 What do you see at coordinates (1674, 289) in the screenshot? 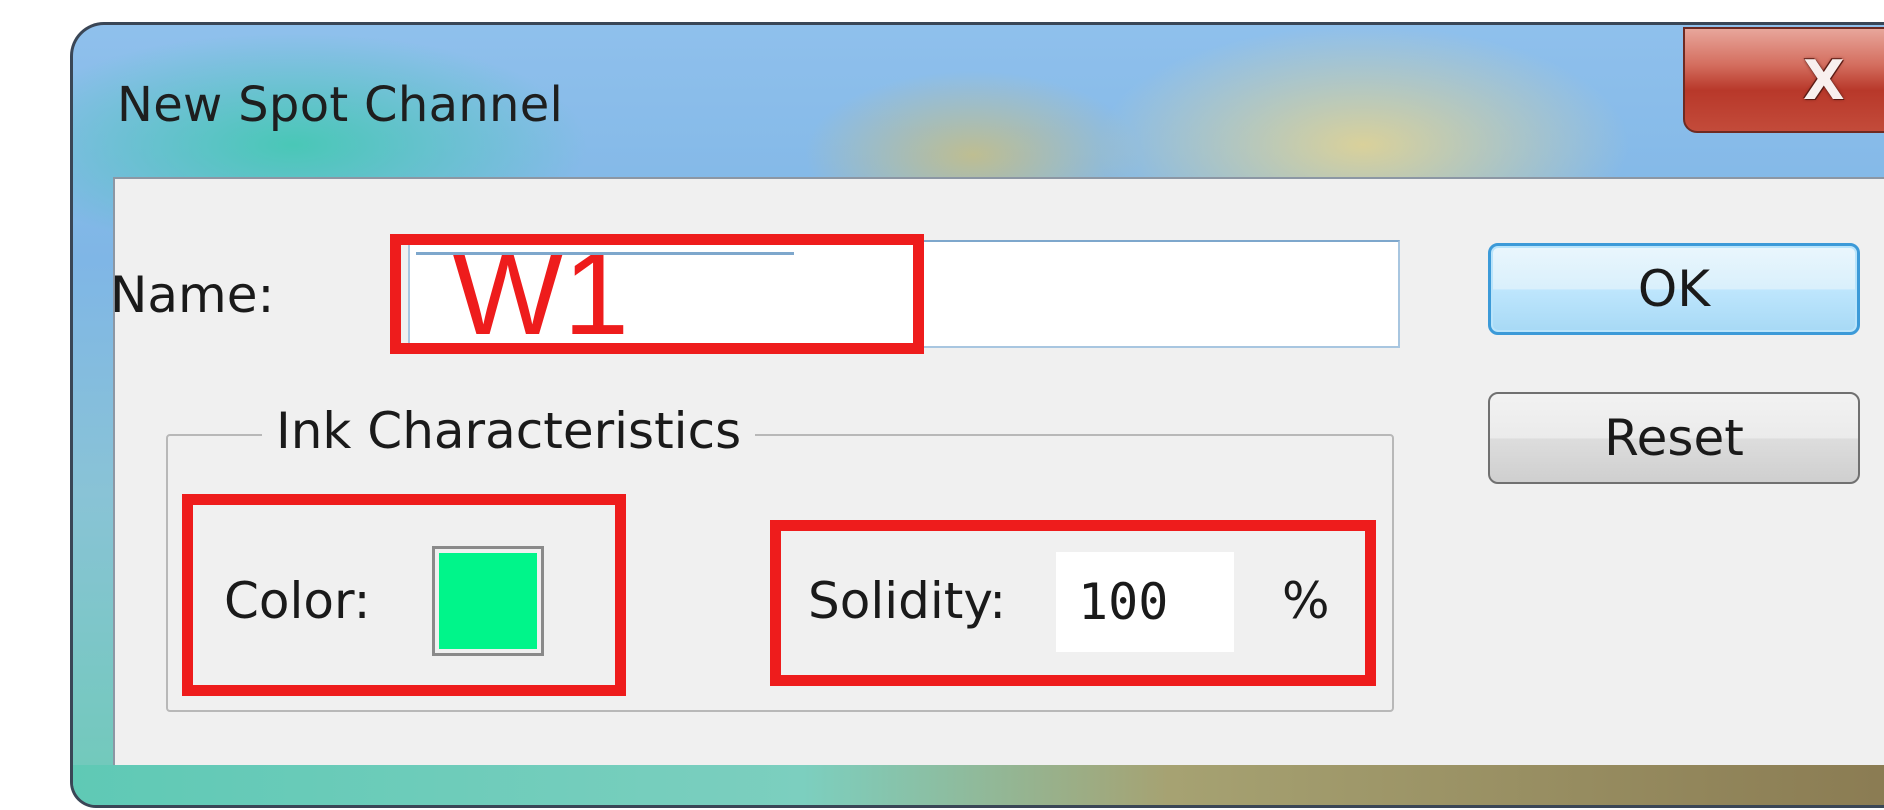
I see `ok-button: OK` at bounding box center [1674, 289].